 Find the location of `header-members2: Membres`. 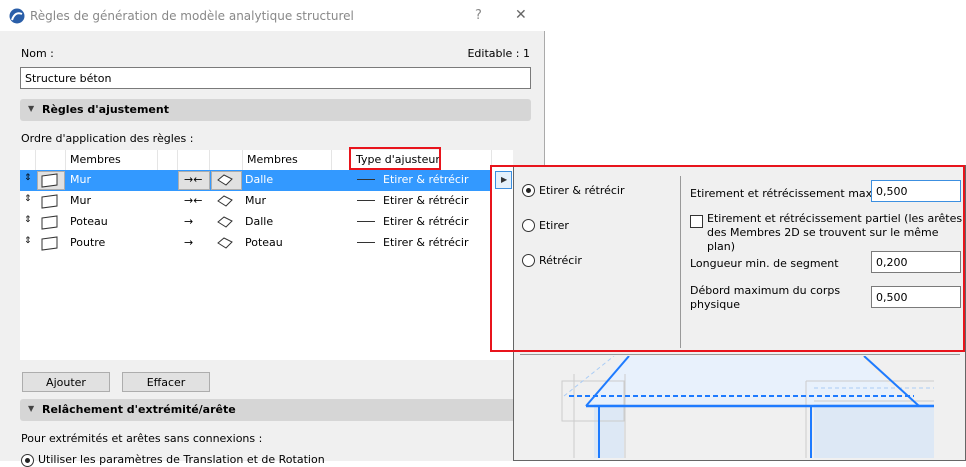

header-members2: Membres is located at coordinates (287, 160).